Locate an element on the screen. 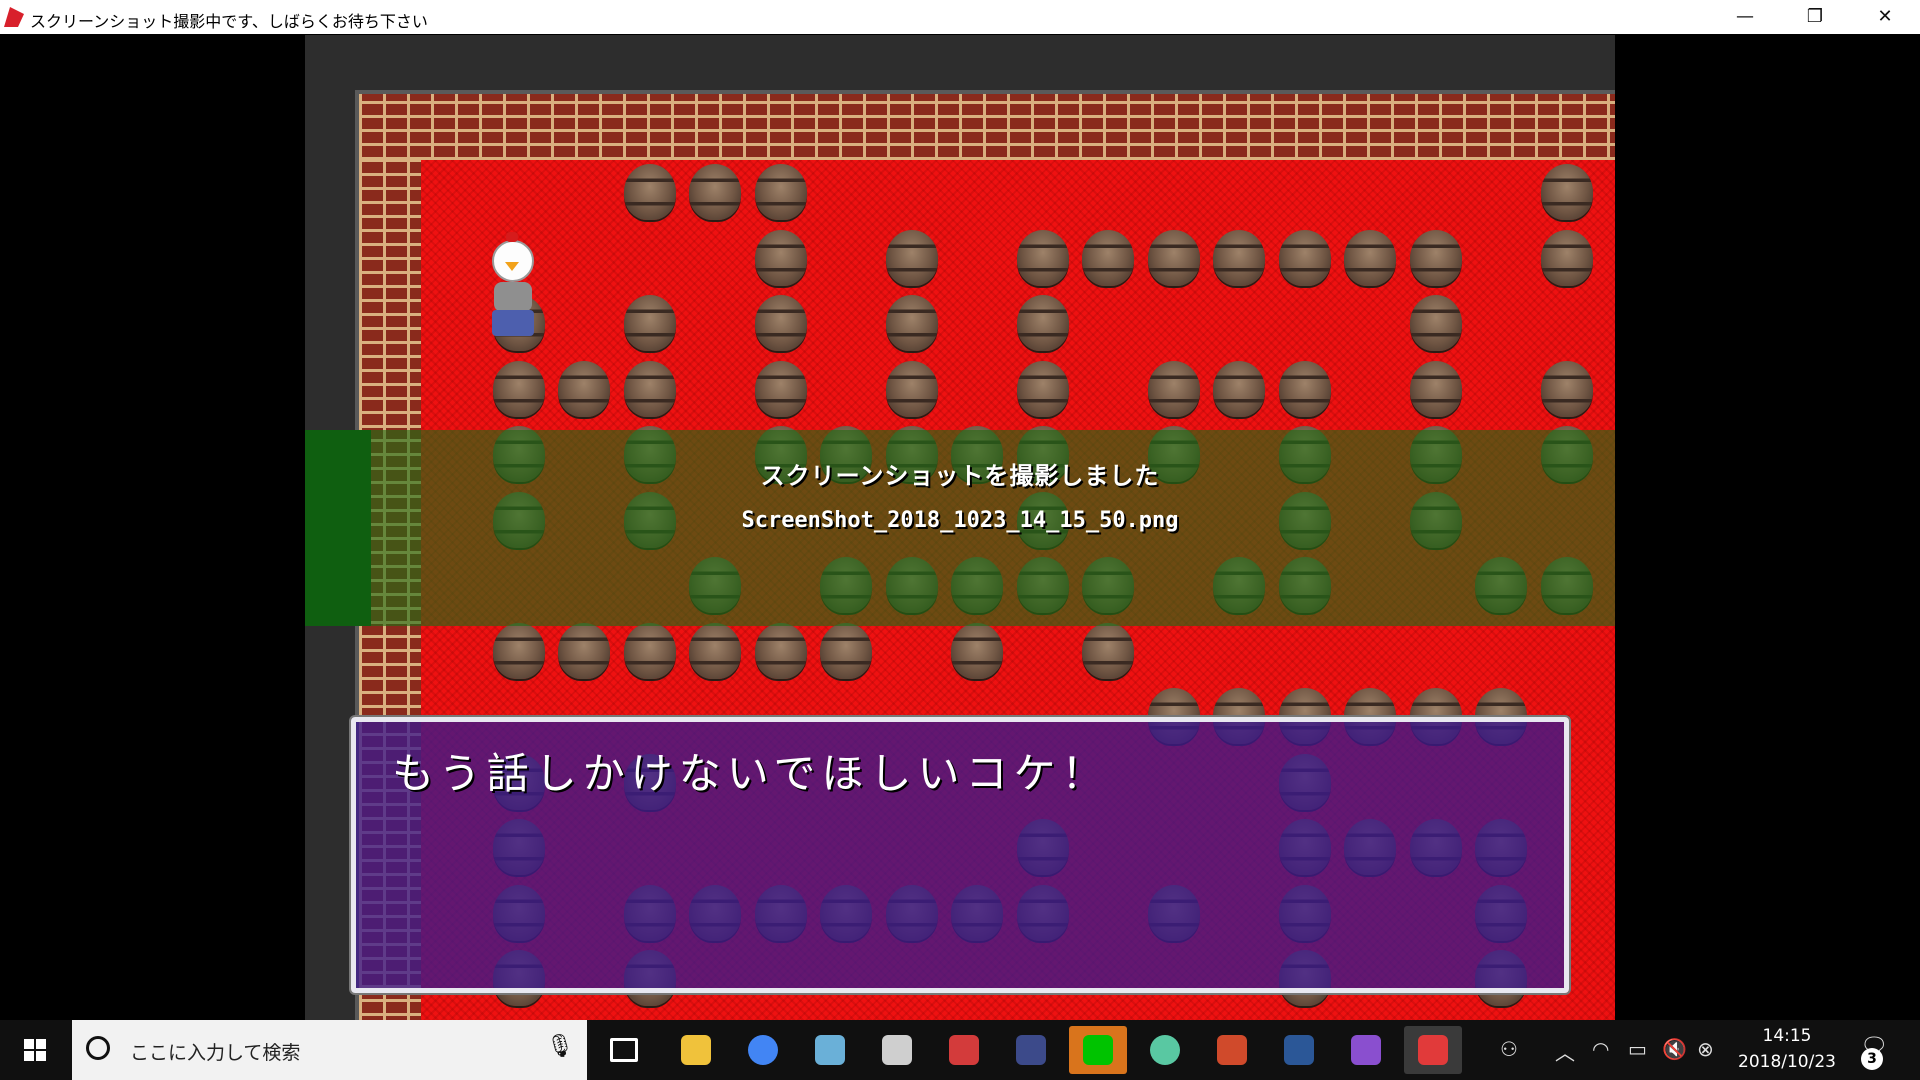  people-icon: ⚇ is located at coordinates (1509, 1049).